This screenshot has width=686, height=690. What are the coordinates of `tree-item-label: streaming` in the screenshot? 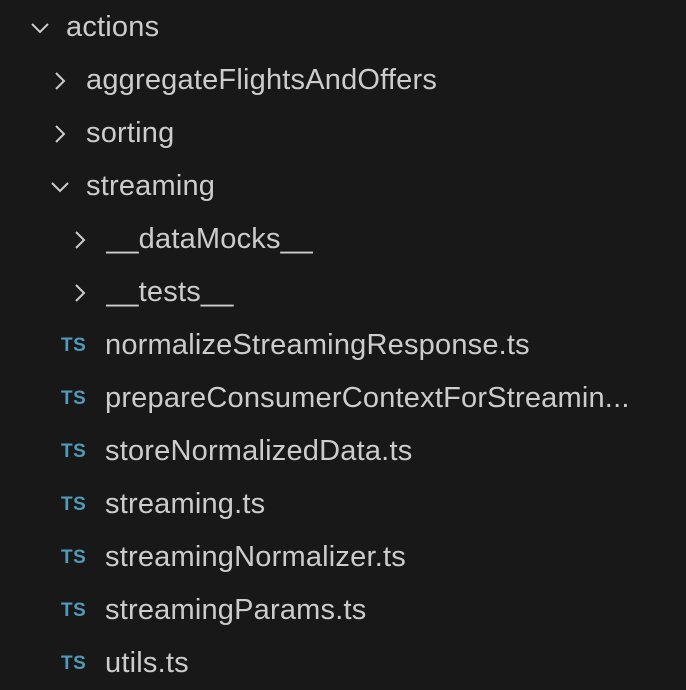 It's located at (151, 186).